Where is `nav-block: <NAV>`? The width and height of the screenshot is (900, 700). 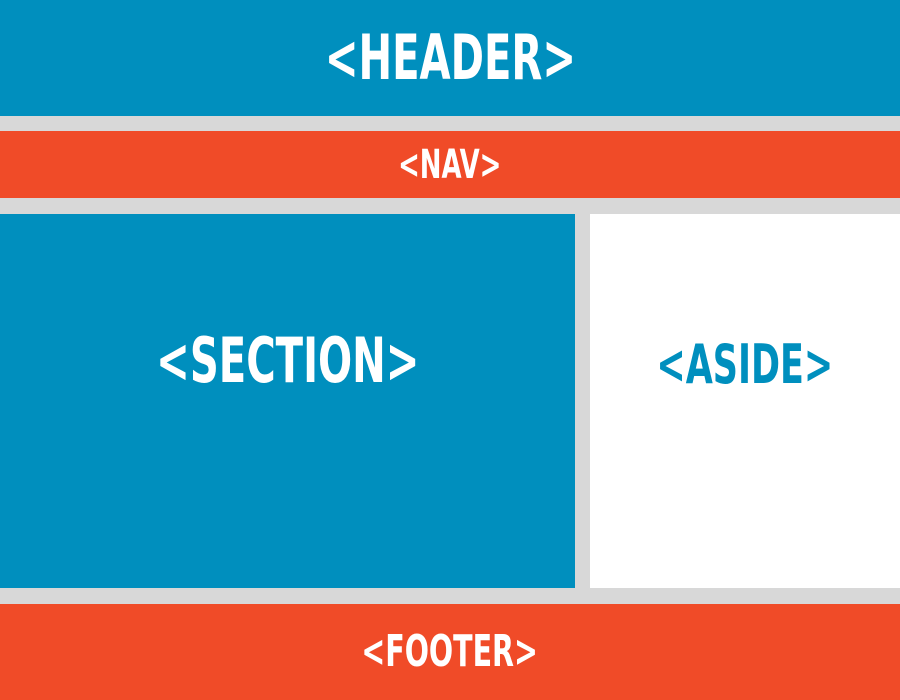
nav-block: <NAV> is located at coordinates (450, 164).